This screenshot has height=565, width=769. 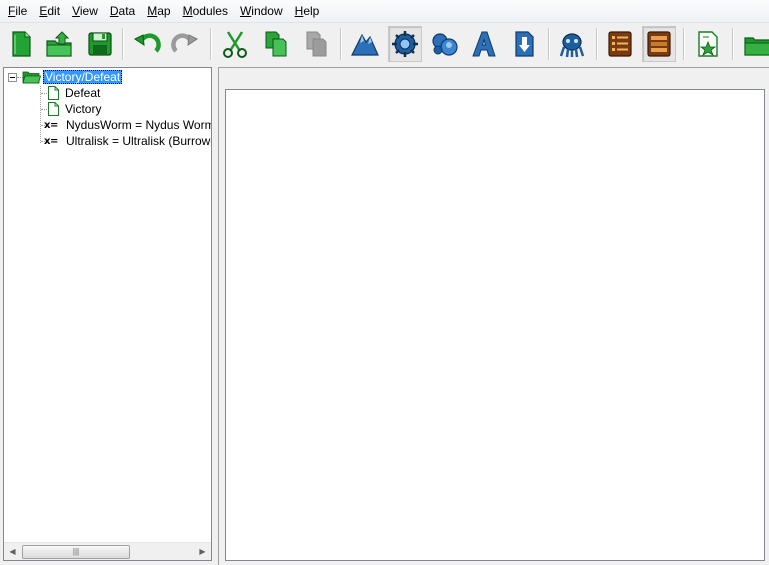 I want to click on horizontal-scrollbar: ◀ ||| ▶, so click(x=107, y=551).